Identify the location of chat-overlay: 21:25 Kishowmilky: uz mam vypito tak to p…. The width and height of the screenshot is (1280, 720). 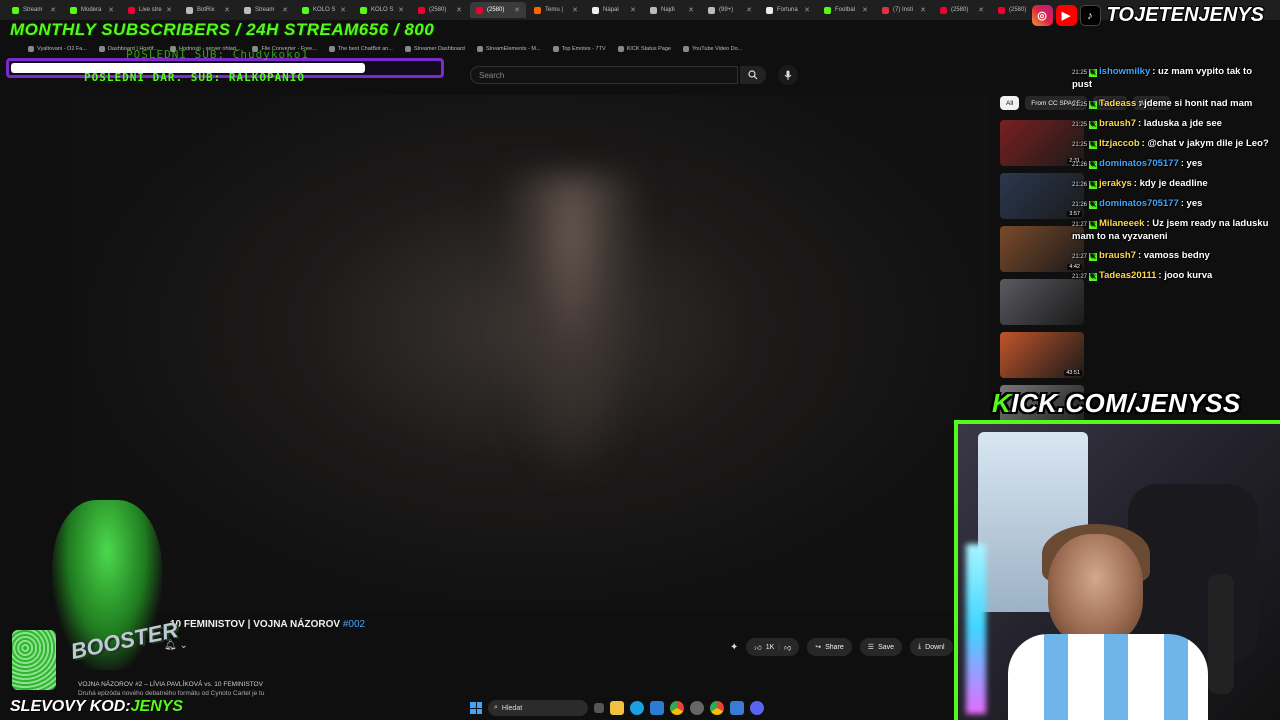
(1172, 178).